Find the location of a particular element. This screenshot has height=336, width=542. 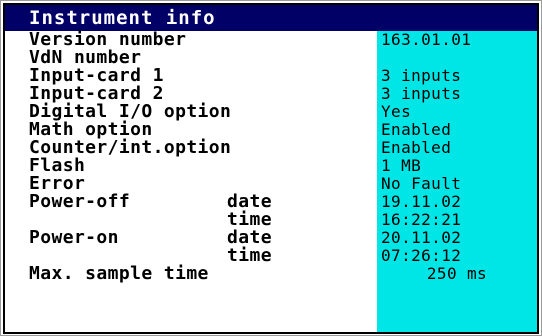

input-card-1-value: 3 inputs is located at coordinates (421, 75).